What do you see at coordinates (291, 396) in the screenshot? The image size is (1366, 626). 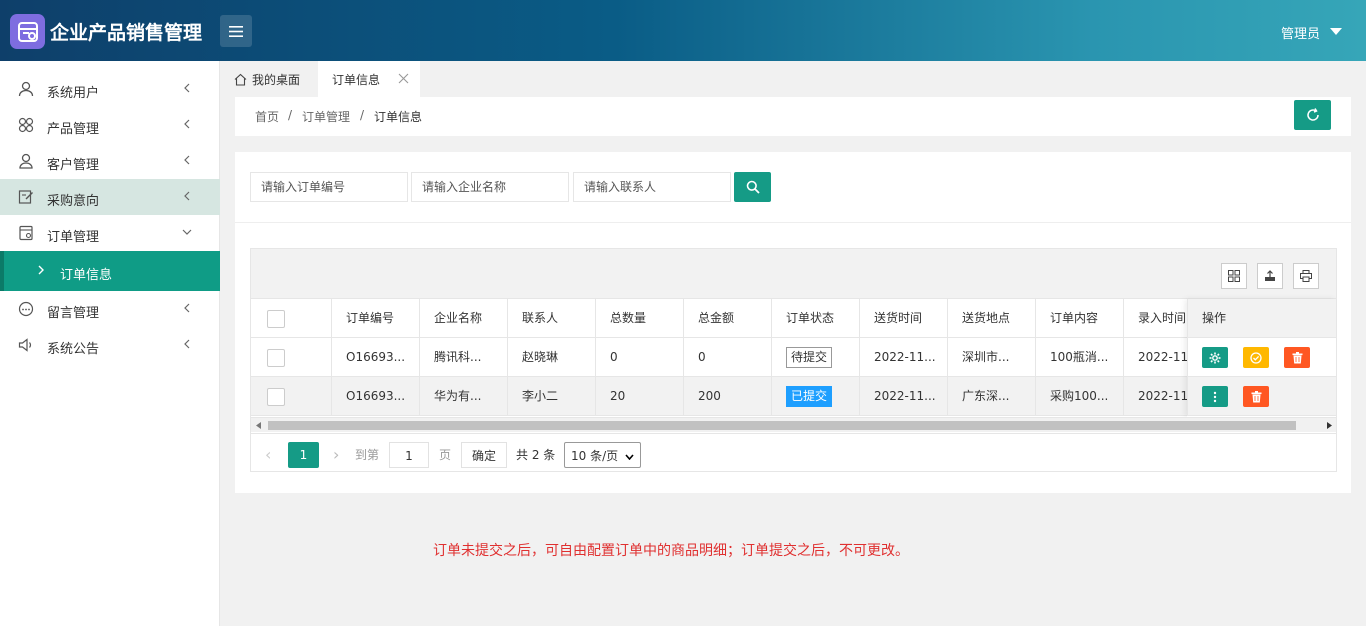 I see `row-select-cell` at bounding box center [291, 396].